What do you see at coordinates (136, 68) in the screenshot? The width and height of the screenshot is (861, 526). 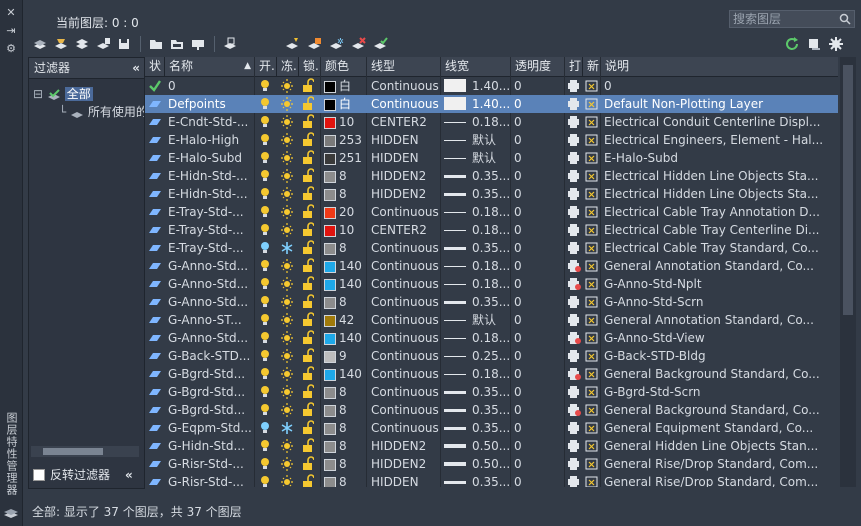 I see `collapse-filter-icon: «` at bounding box center [136, 68].